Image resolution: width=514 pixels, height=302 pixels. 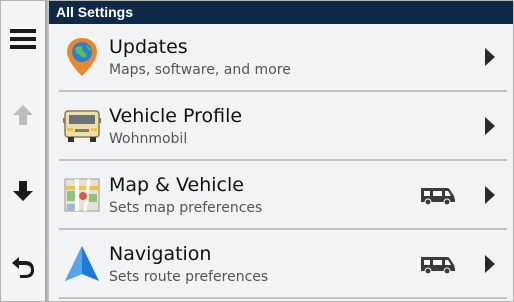 I want to click on arrow-up-icon, so click(x=23, y=115).